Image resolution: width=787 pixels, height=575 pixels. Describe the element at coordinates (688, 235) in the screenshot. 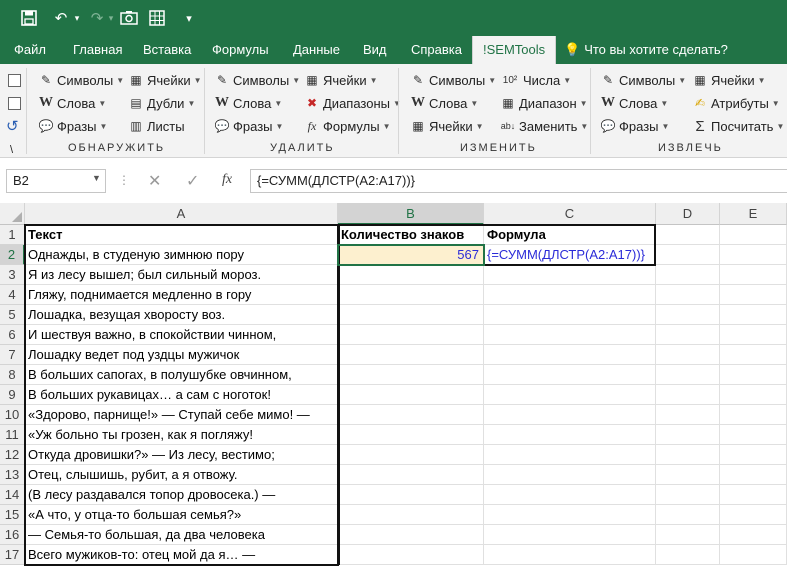

I see `cell-d1` at that location.